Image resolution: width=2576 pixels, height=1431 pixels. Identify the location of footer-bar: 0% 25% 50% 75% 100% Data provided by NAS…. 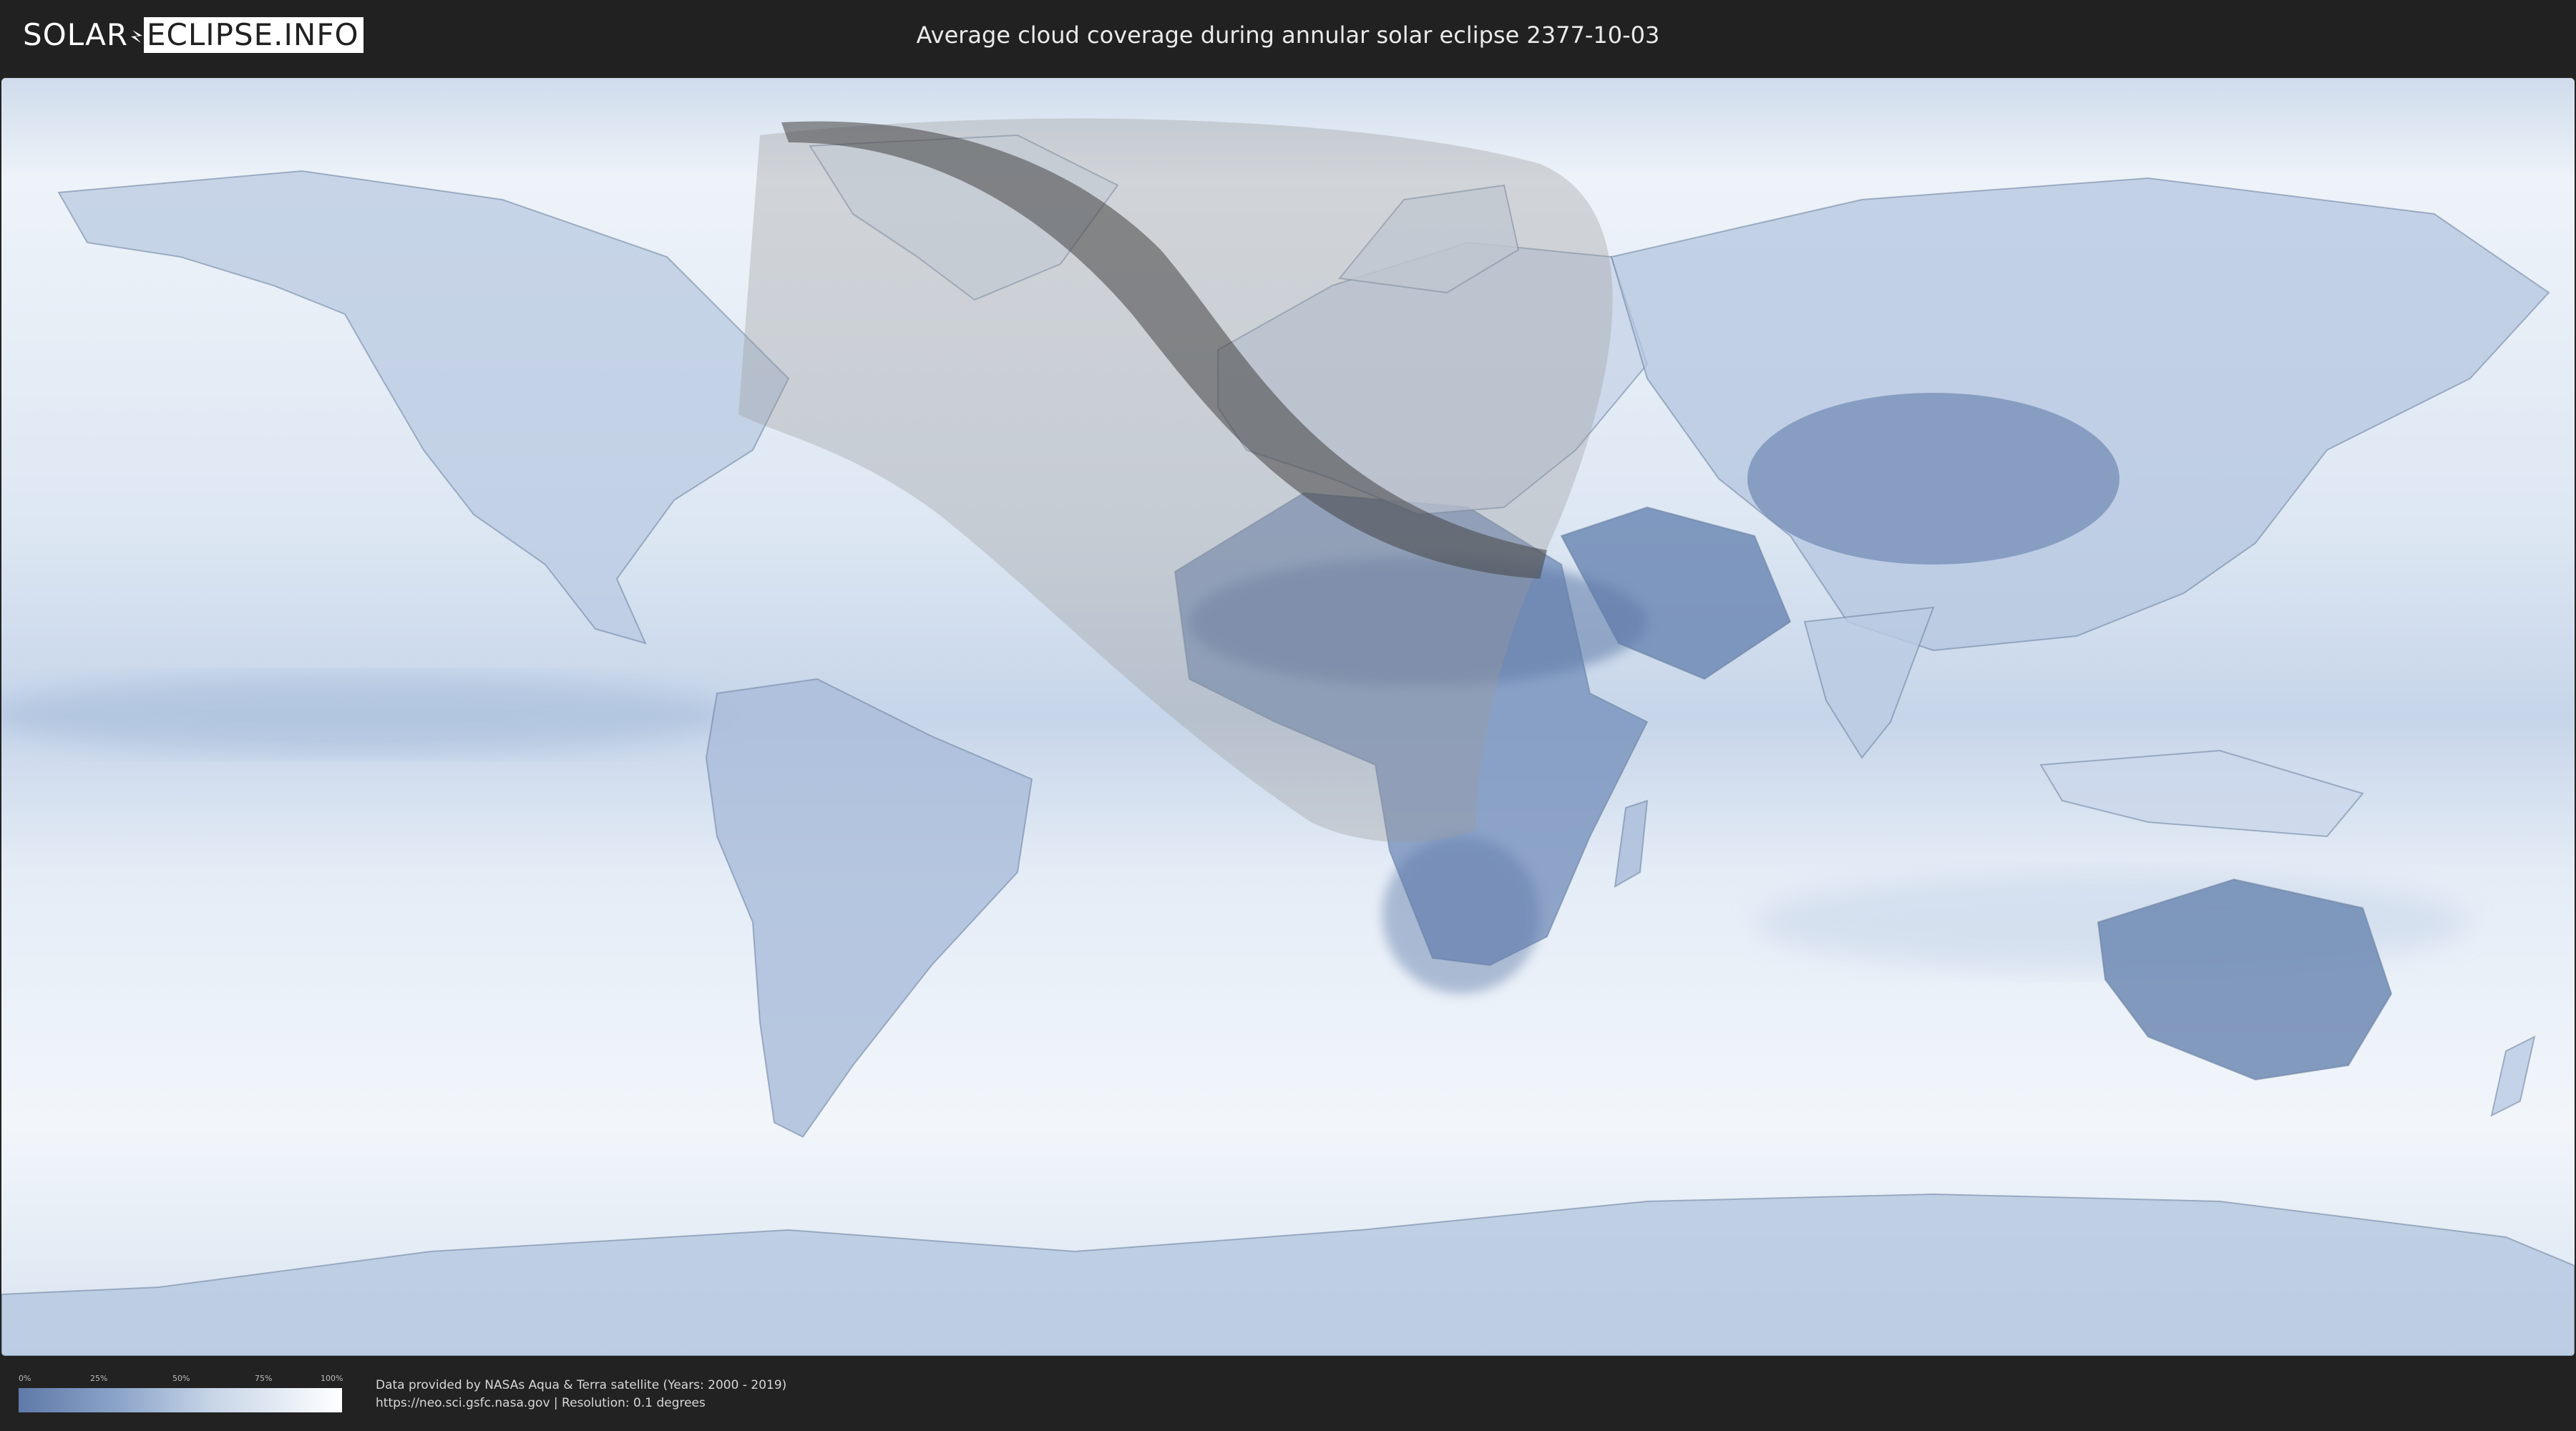
(1288, 1394).